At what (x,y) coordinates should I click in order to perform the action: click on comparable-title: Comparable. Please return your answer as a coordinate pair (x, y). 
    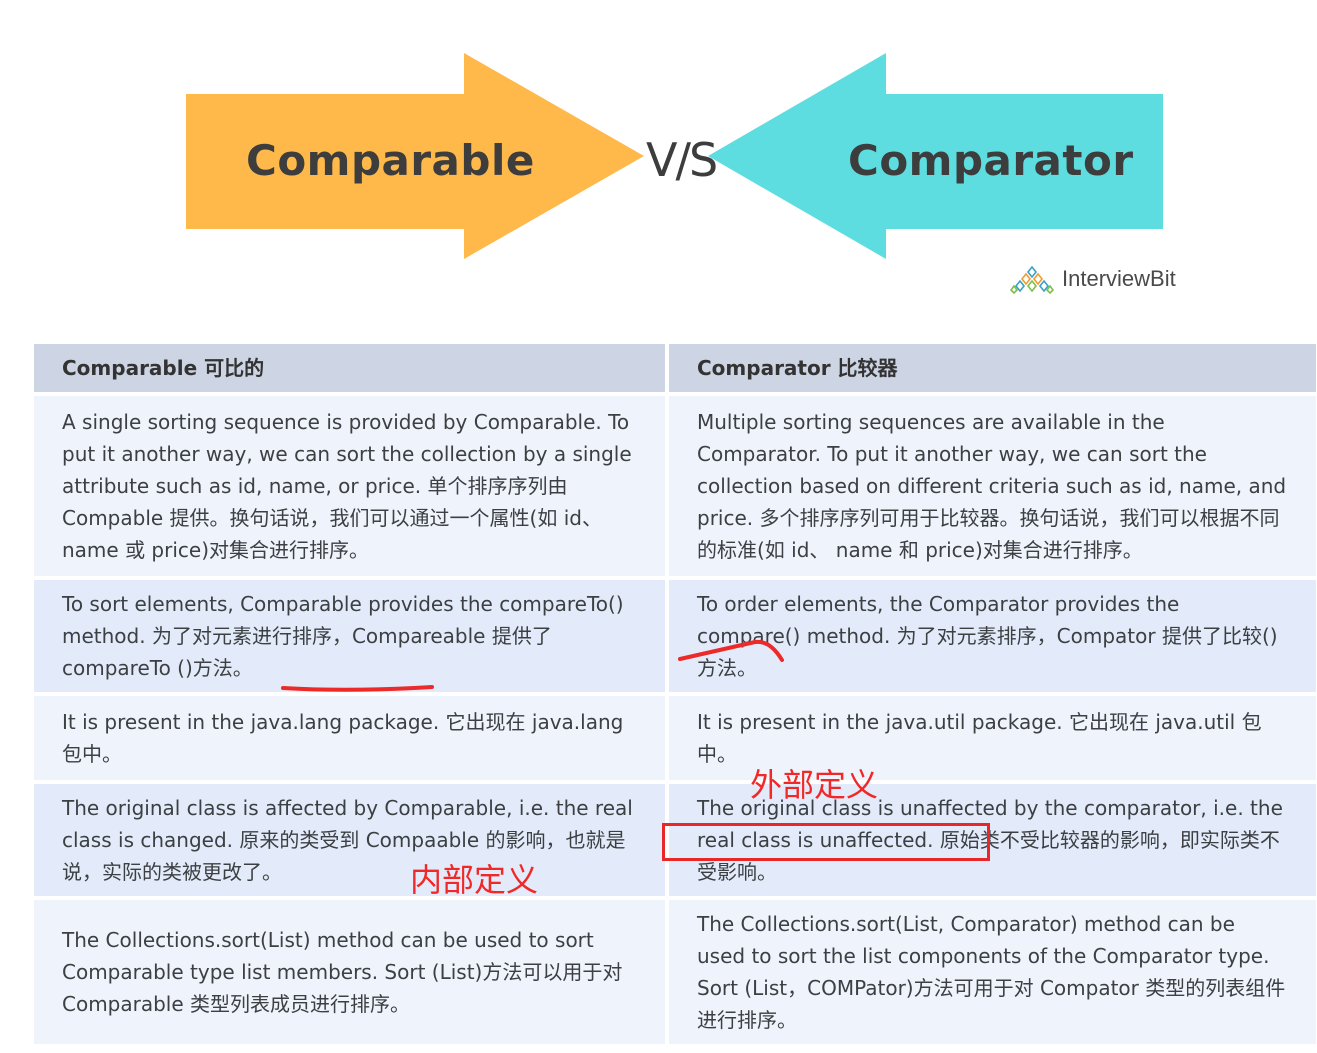
    Looking at the image, I should click on (390, 160).